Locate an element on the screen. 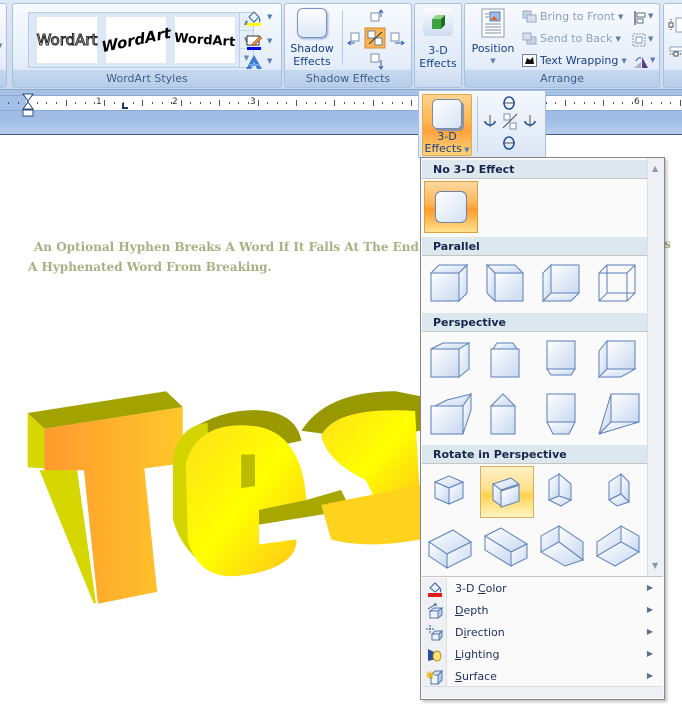  nudge-shadow-left-icon is located at coordinates (353, 39).